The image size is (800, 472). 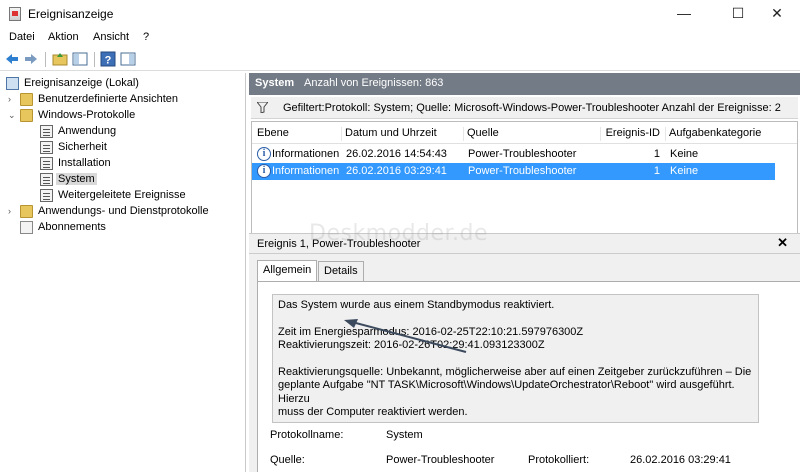 What do you see at coordinates (128, 59) in the screenshot?
I see `properties-panel-icon` at bounding box center [128, 59].